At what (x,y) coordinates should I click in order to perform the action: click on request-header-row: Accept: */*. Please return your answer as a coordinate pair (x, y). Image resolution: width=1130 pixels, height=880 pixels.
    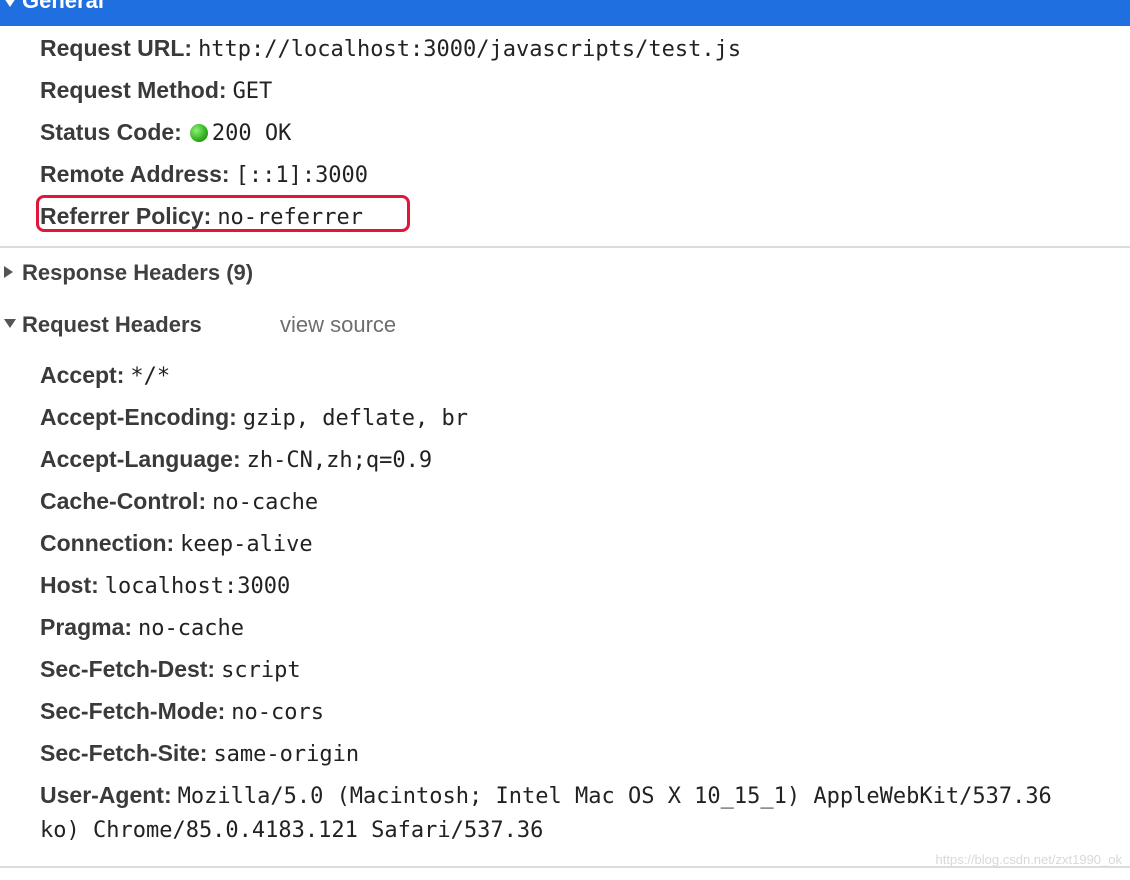
    Looking at the image, I should click on (105, 376).